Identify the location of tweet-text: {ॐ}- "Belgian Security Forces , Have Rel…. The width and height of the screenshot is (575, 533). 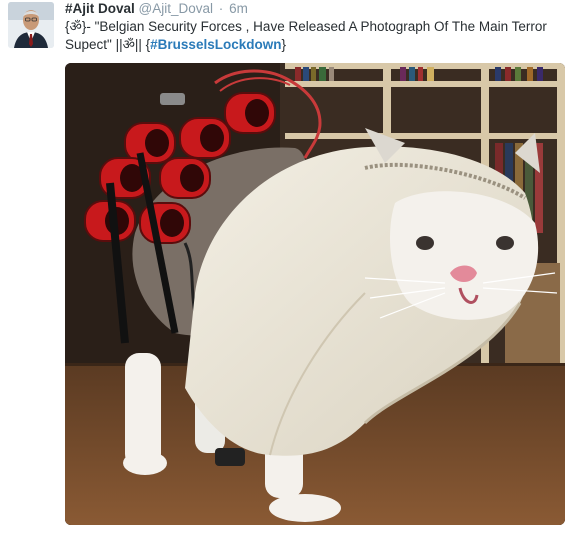
(317, 36).